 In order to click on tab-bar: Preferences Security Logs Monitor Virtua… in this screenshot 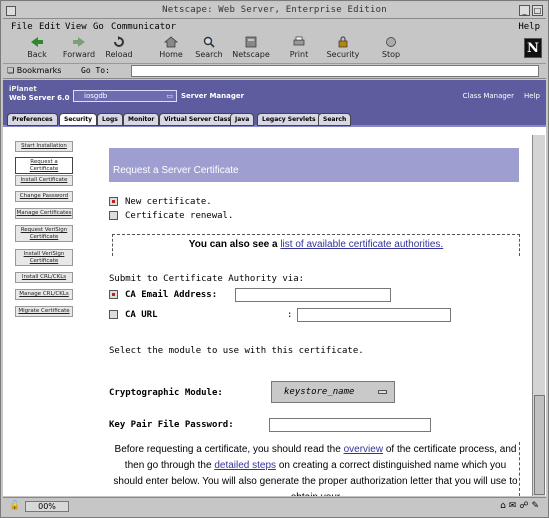, I will do `click(274, 118)`.